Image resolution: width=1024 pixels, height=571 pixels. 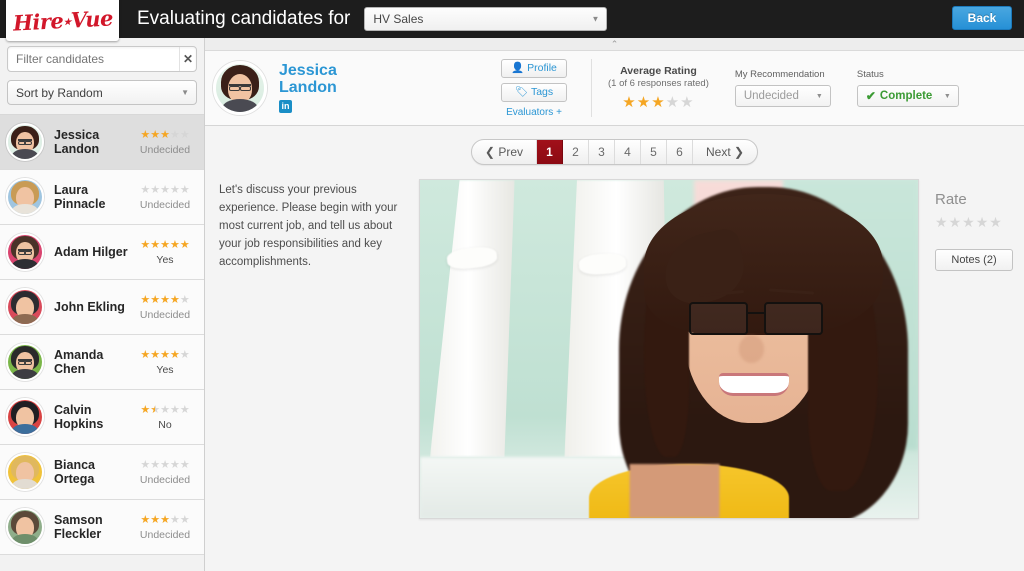 I want to click on back-button: Back, so click(x=982, y=18).